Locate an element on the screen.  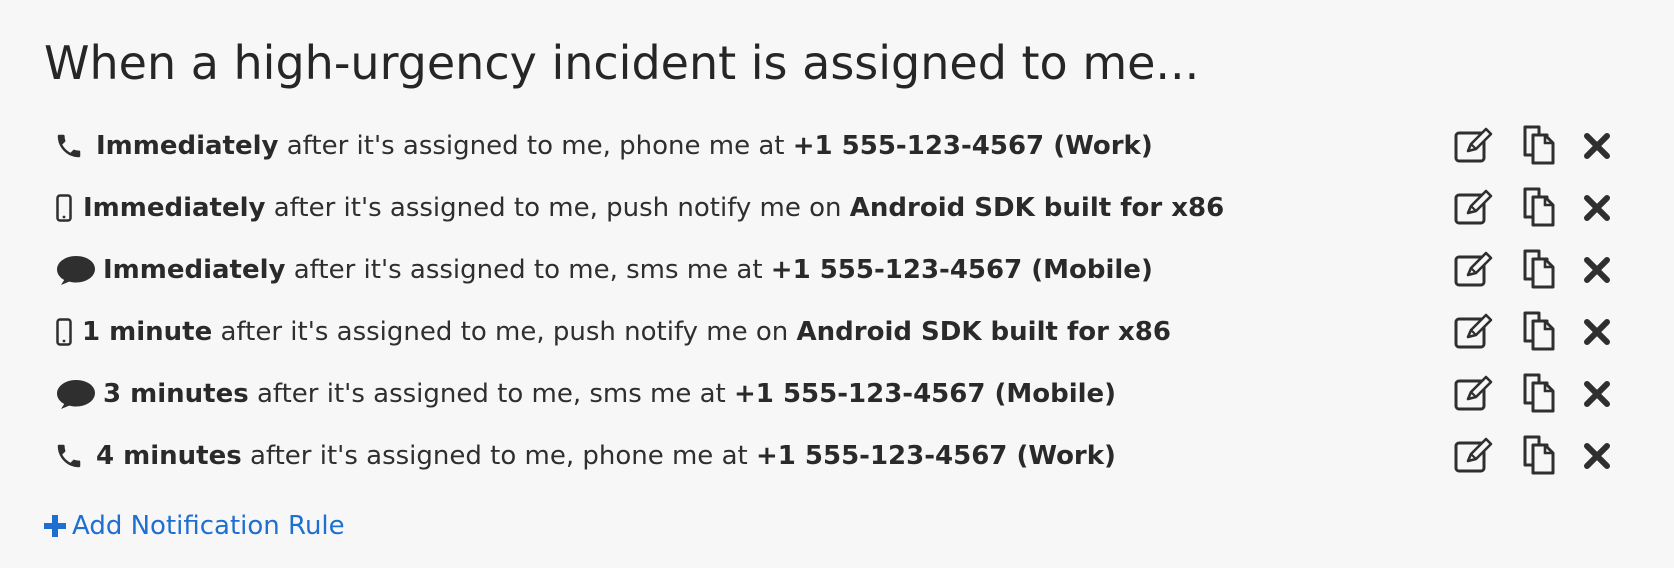
add-notification-rule-link: Add Notification Rule is located at coordinates (194, 526).